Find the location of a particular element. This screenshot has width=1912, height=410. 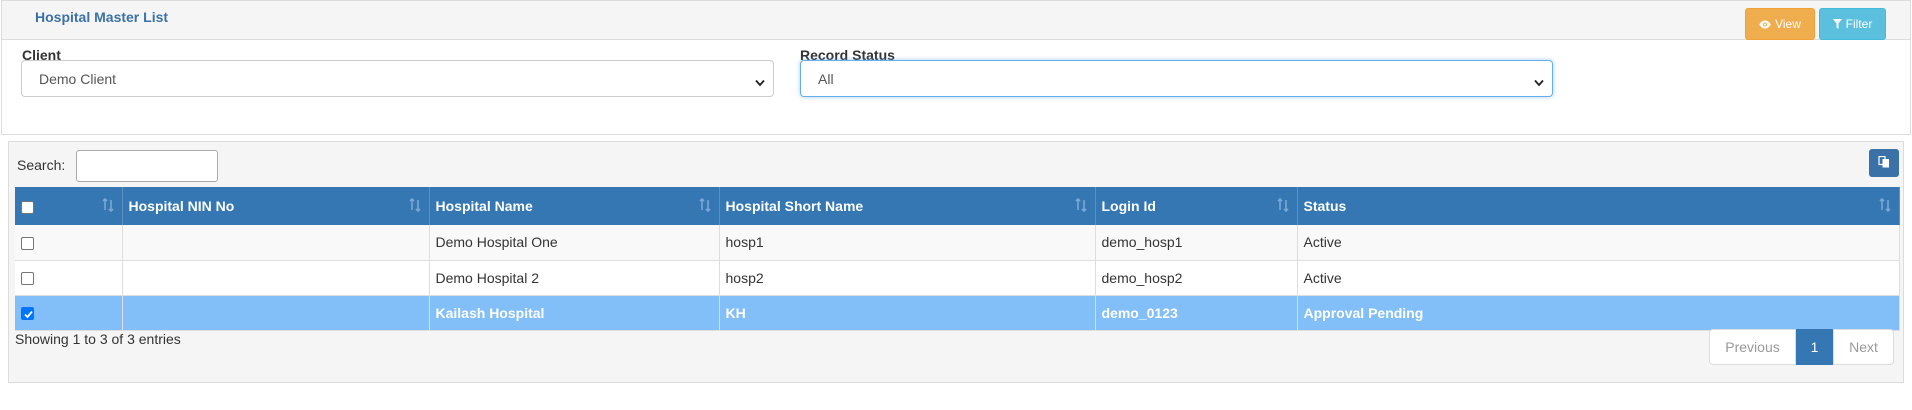

column-header-nin: Hospital NIN No is located at coordinates (276, 206).